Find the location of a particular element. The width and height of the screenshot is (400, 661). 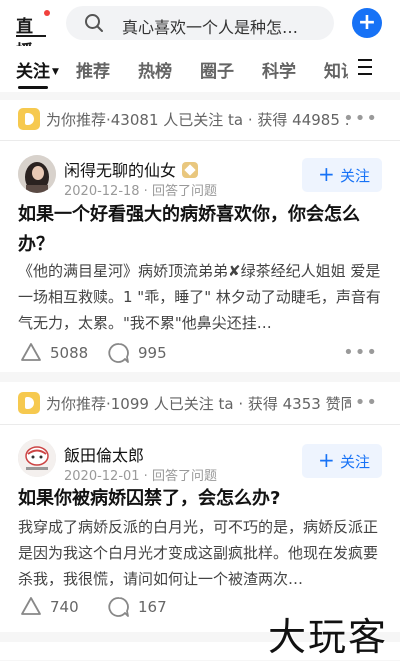

watermark-text: 大玩客 is located at coordinates (328, 637).